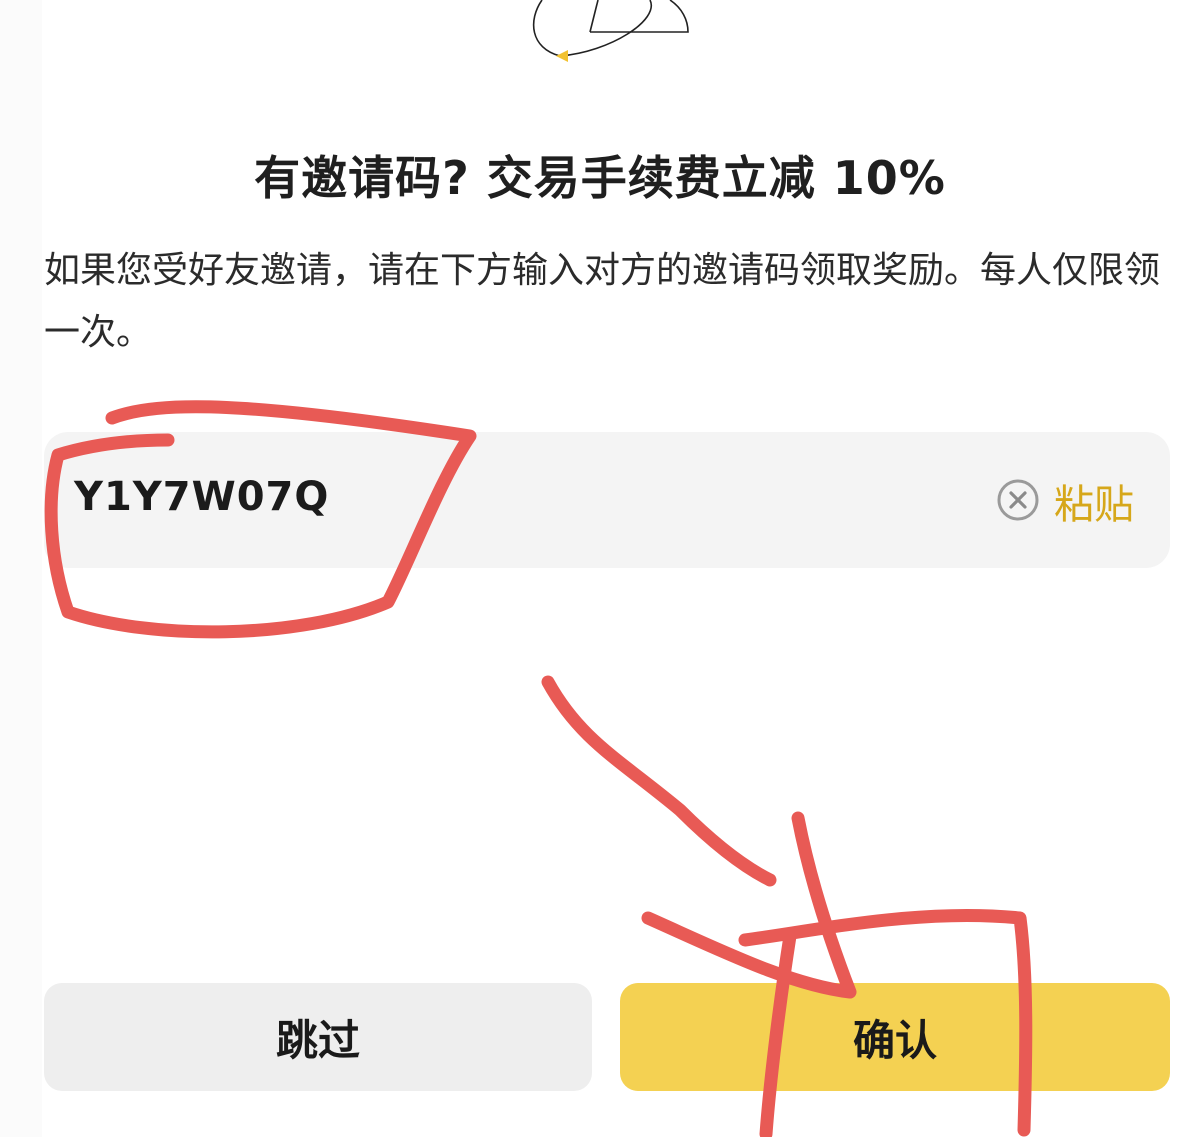 Image resolution: width=1200 pixels, height=1137 pixels. Describe the element at coordinates (602, 301) in the screenshot. I see `description-text: 如果您受好友邀请，请在下方输入对方的邀请码领取奖励。每人仅限领一次。` at that location.